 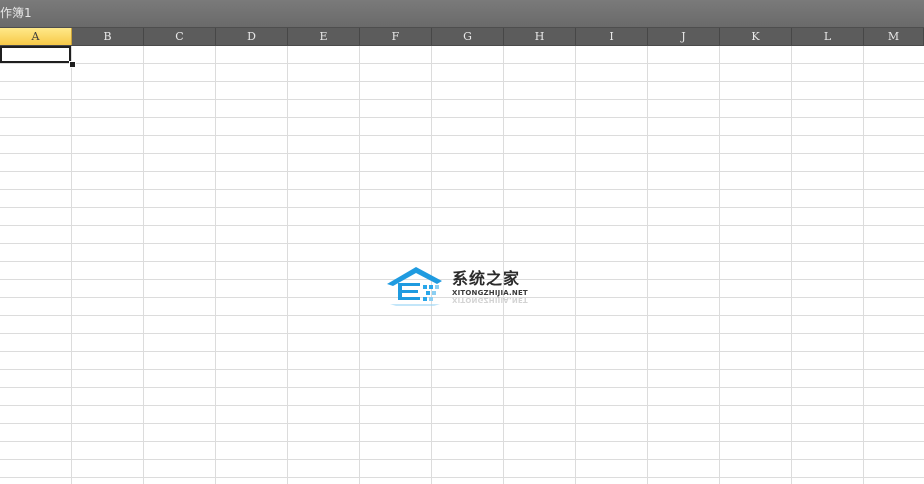 I want to click on column-header-b: B, so click(x=108, y=36).